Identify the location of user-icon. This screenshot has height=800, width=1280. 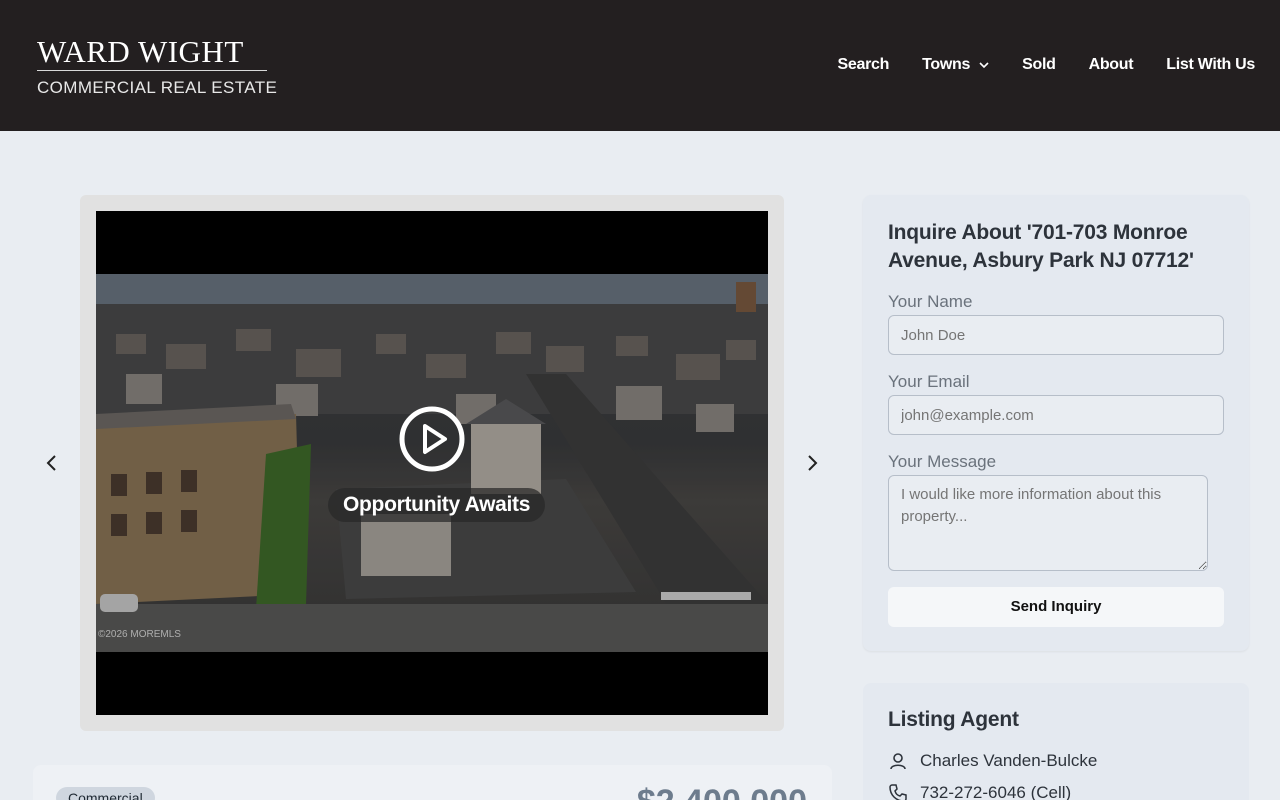
(898, 761).